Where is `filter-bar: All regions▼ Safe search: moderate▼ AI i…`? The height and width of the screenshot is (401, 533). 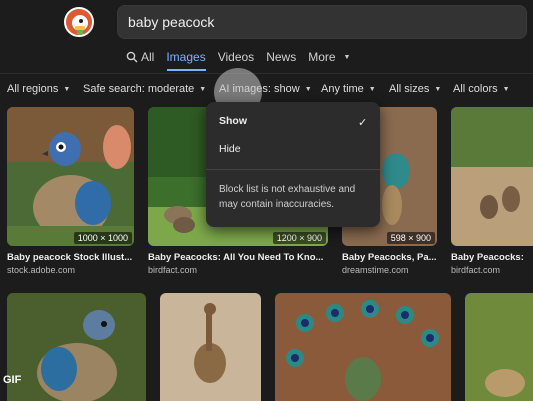
filter-bar: All regions▼ Safe search: moderate▼ AI i… is located at coordinates (266, 88).